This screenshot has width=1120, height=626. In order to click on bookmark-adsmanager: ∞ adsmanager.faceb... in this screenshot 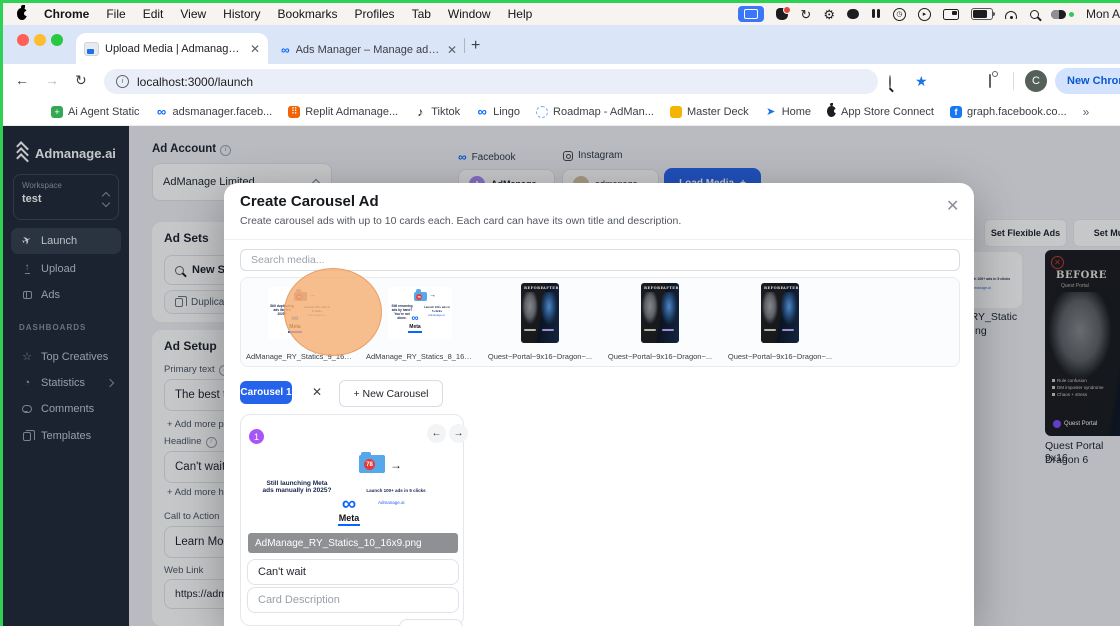, I will do `click(214, 111)`.